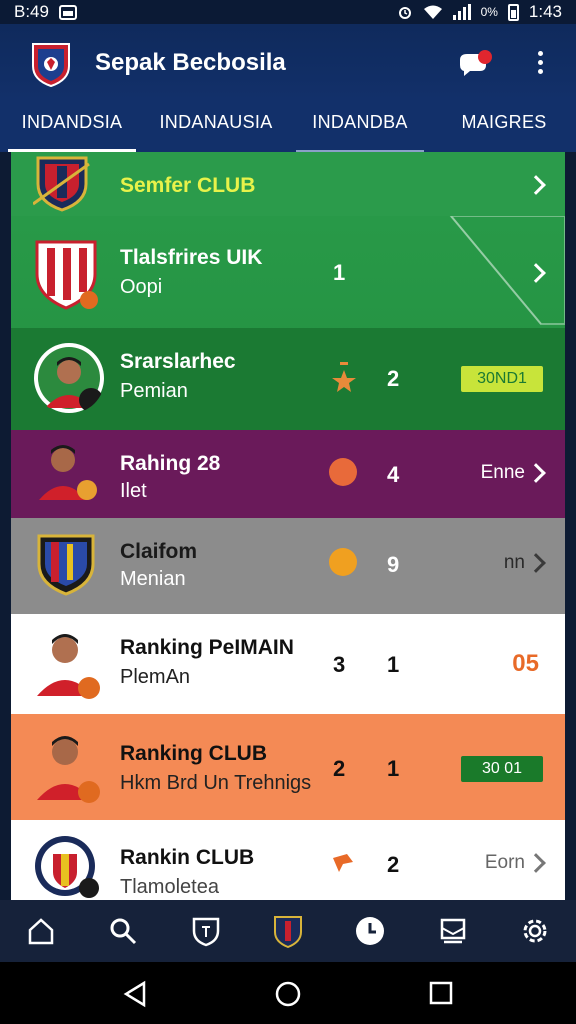  I want to click on app-title: Sepak Becbosila, so click(190, 62).